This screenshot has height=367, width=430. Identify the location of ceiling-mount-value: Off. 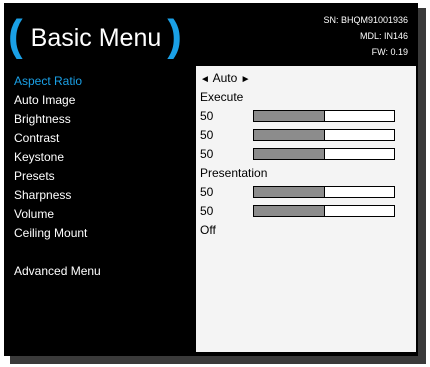
(208, 230).